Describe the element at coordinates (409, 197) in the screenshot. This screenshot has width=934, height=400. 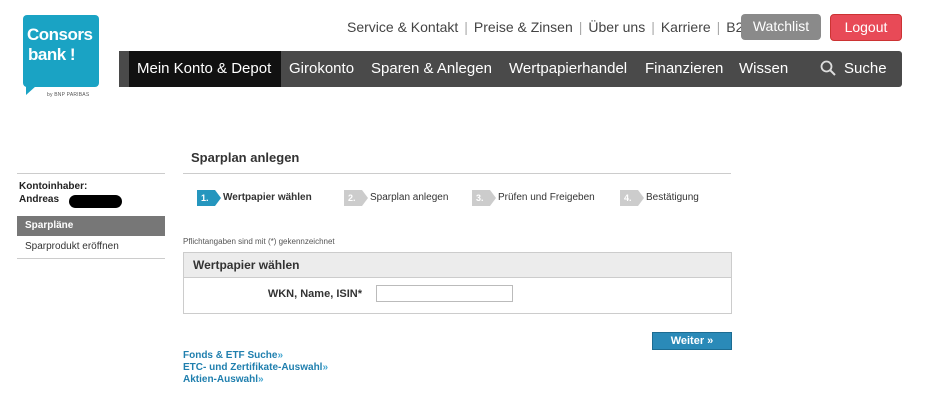
I see `step-label: Sparplan anlegen` at that location.